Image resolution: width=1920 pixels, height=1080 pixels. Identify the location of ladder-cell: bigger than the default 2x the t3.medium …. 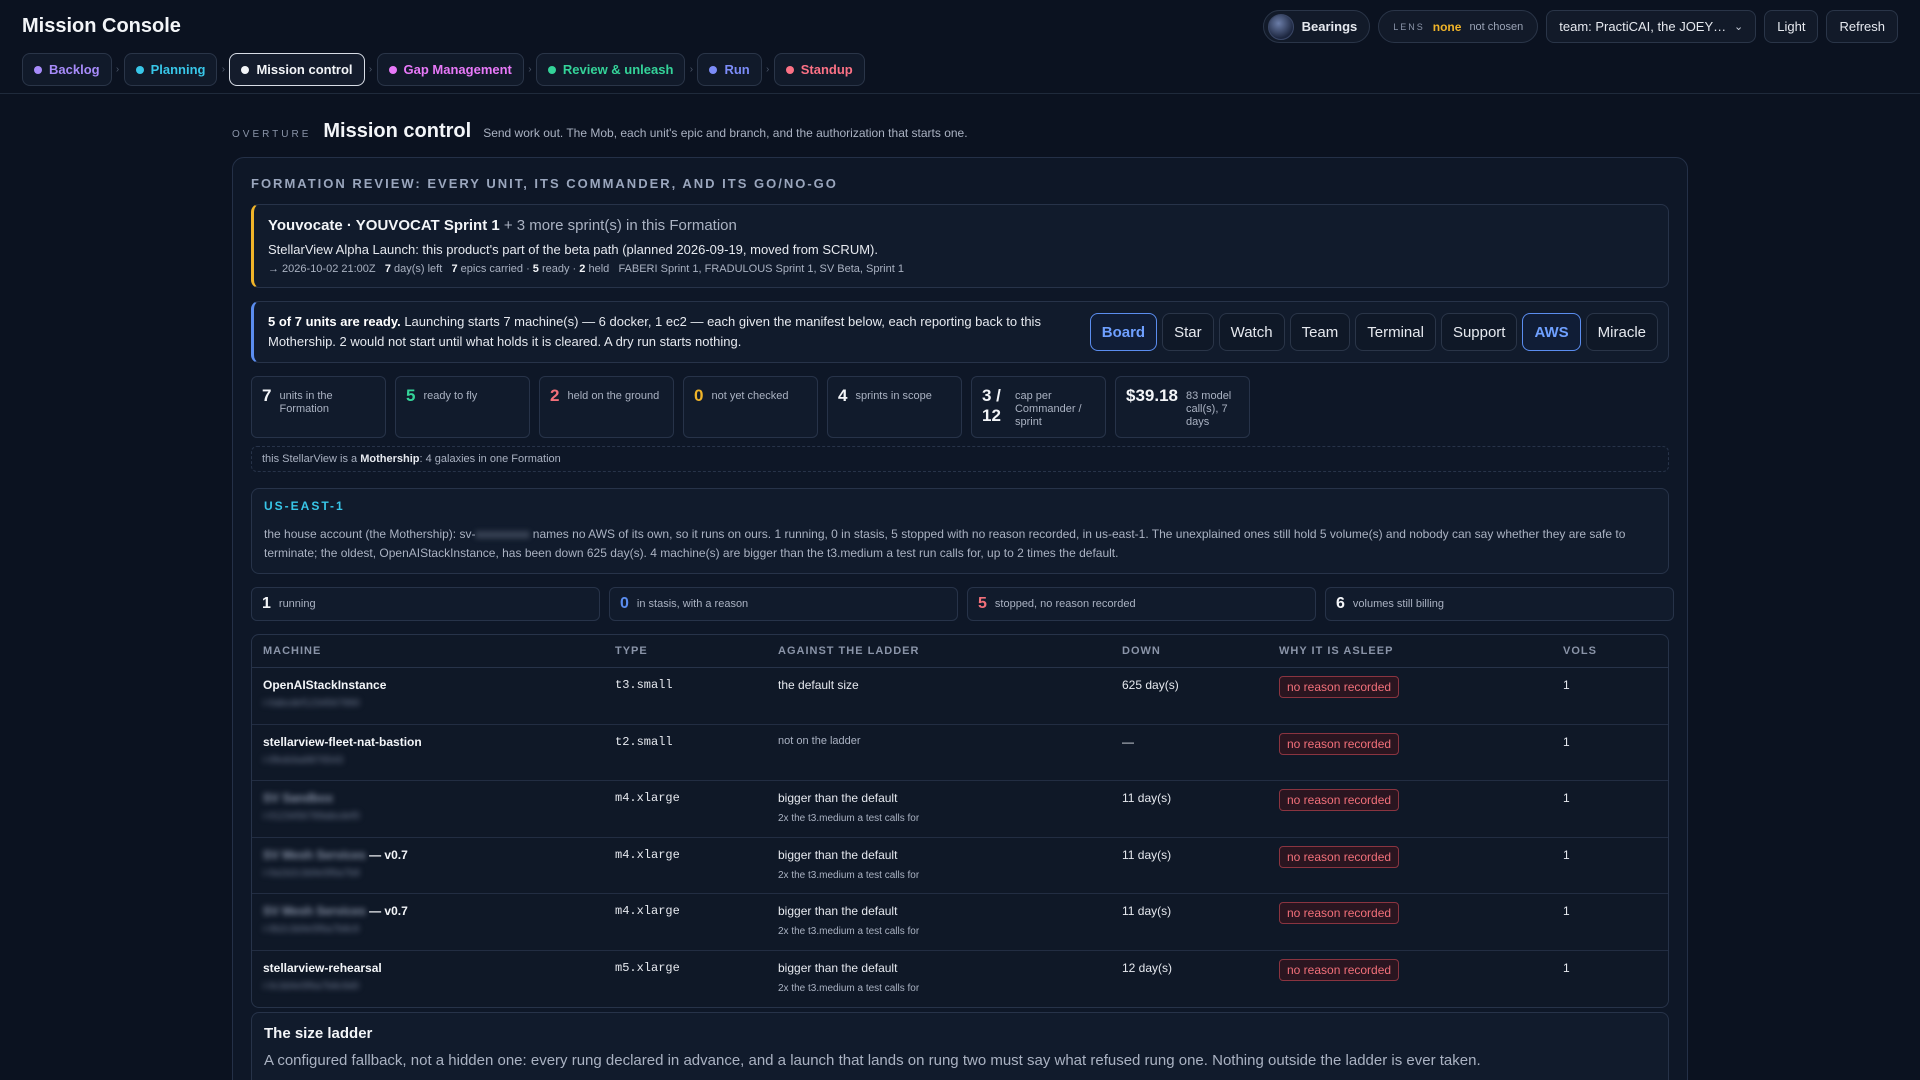
(950, 927).